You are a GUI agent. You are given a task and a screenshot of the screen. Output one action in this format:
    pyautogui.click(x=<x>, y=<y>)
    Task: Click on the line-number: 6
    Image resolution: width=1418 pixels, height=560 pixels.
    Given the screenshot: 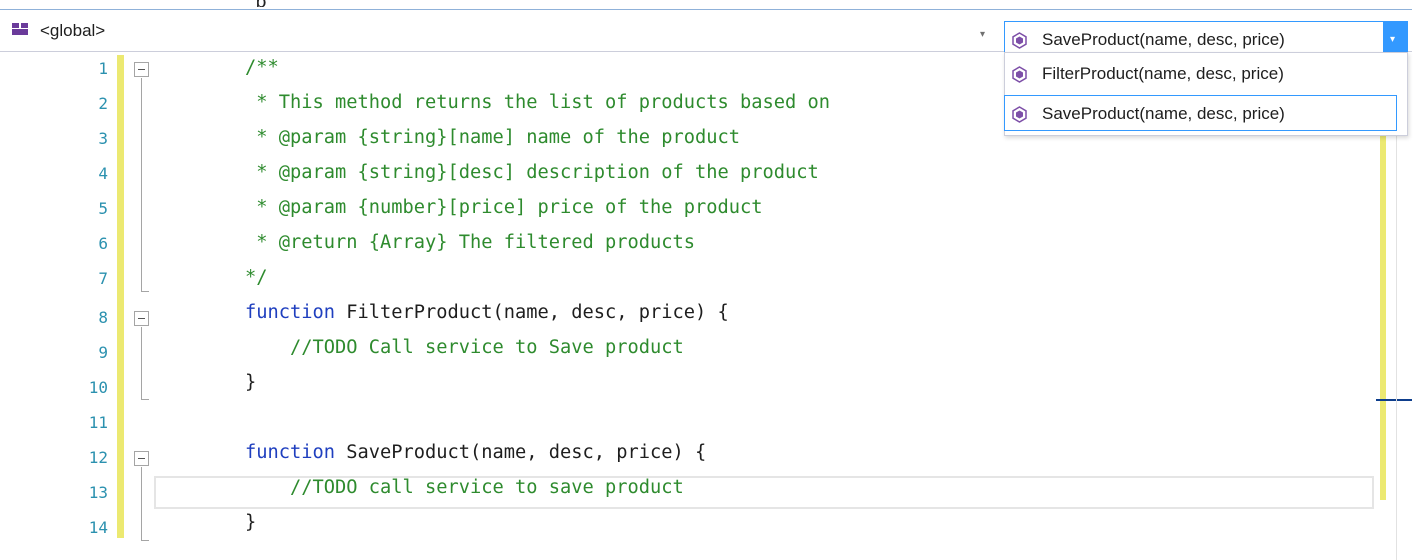 What is the action you would take?
    pyautogui.click(x=103, y=243)
    